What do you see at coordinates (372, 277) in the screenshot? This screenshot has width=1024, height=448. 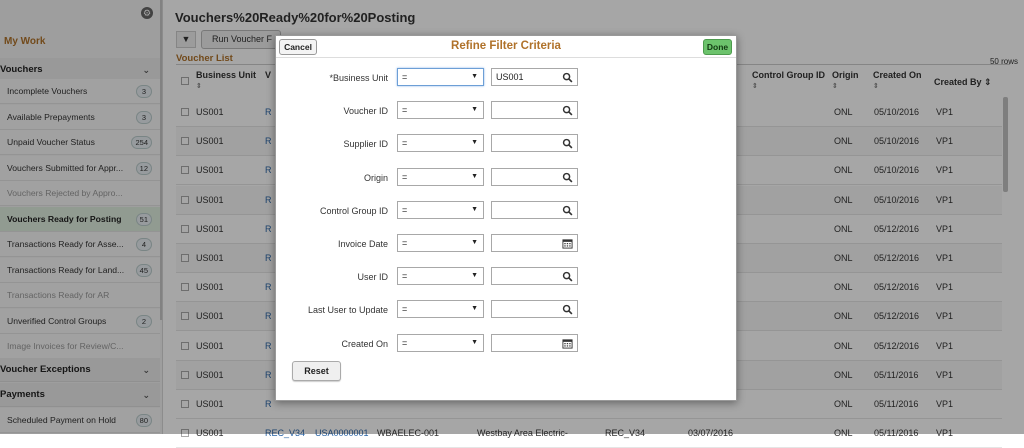 I see `filter-label: User ID` at bounding box center [372, 277].